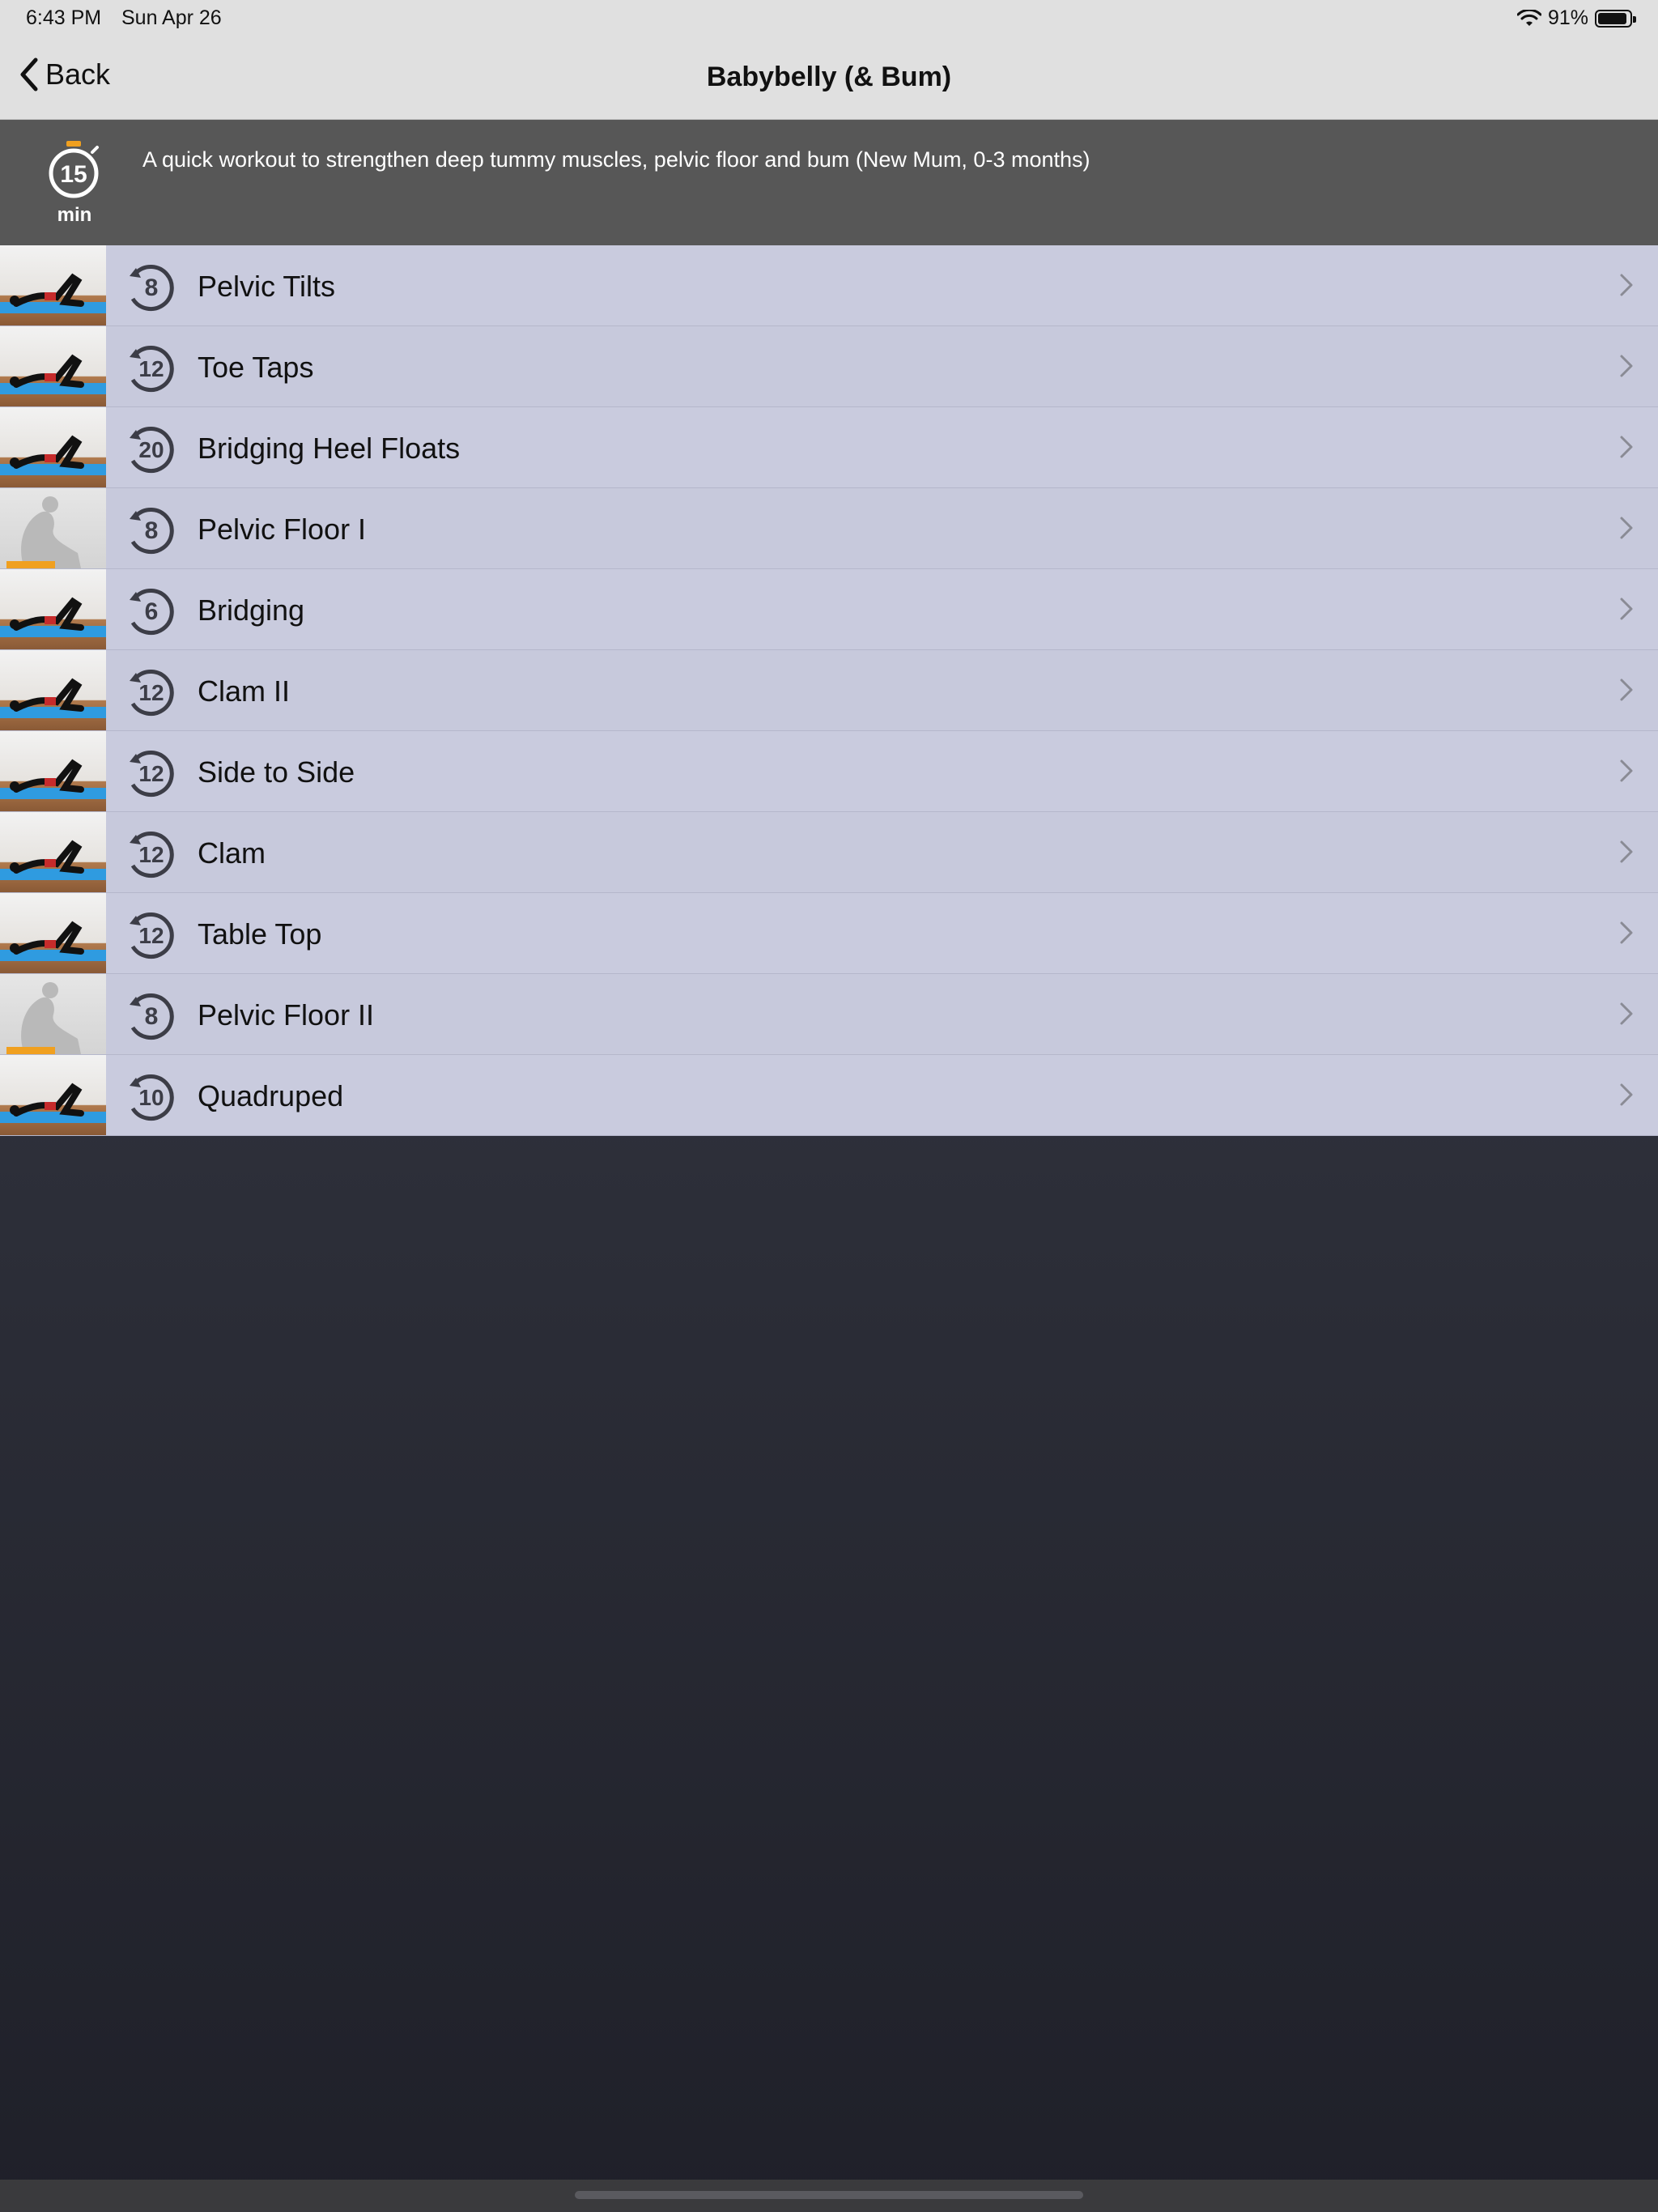 This screenshot has height=2212, width=1658. What do you see at coordinates (244, 691) in the screenshot?
I see `exercise-name: Clam II` at bounding box center [244, 691].